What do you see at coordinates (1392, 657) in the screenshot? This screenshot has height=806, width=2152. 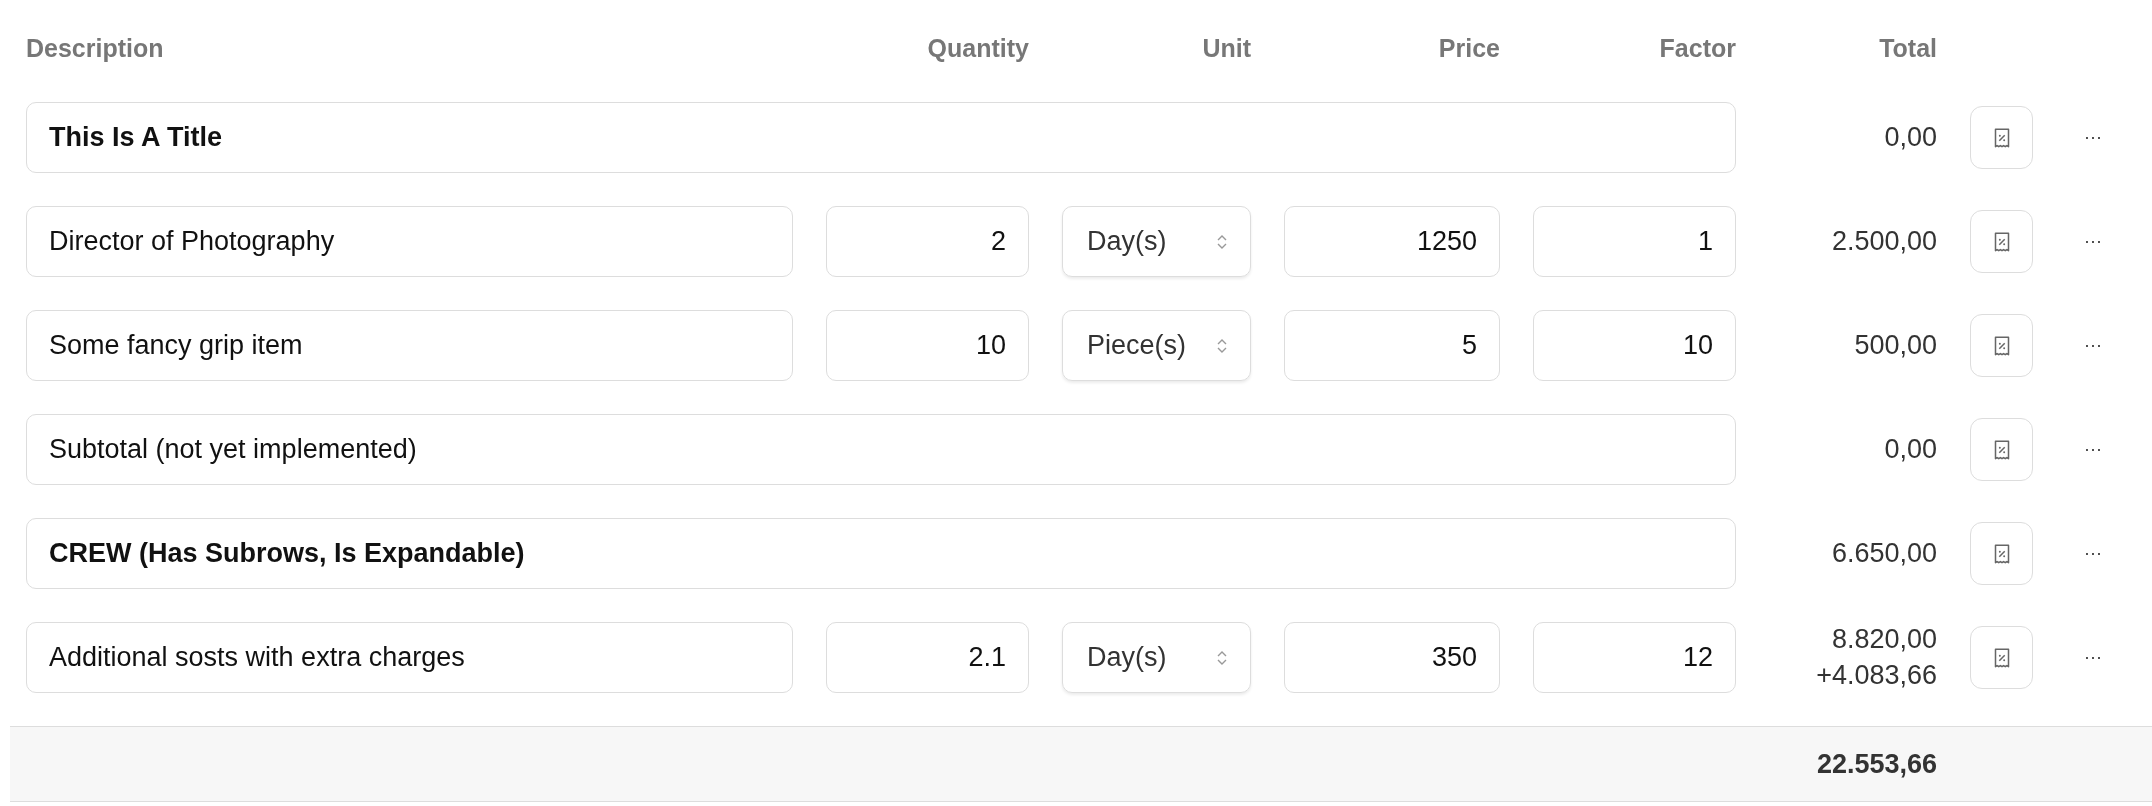 I see `price-field: 350` at bounding box center [1392, 657].